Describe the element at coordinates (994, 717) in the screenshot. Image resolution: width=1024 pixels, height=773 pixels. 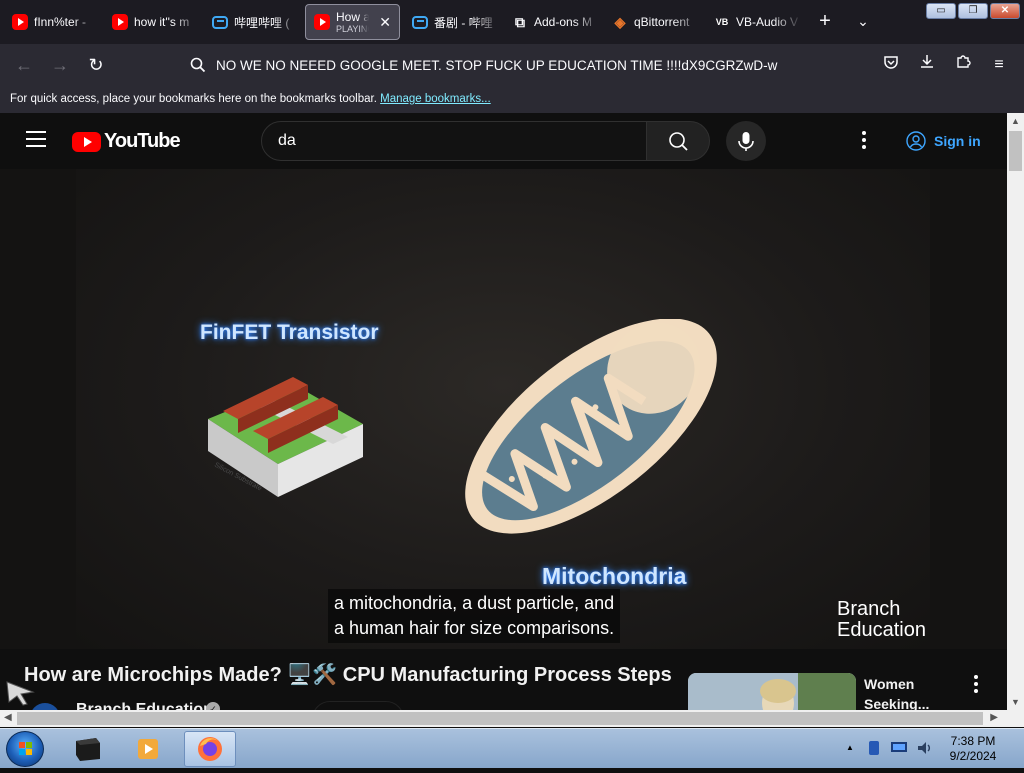
I see `scroll-right-arrow-icon: ▶` at that location.